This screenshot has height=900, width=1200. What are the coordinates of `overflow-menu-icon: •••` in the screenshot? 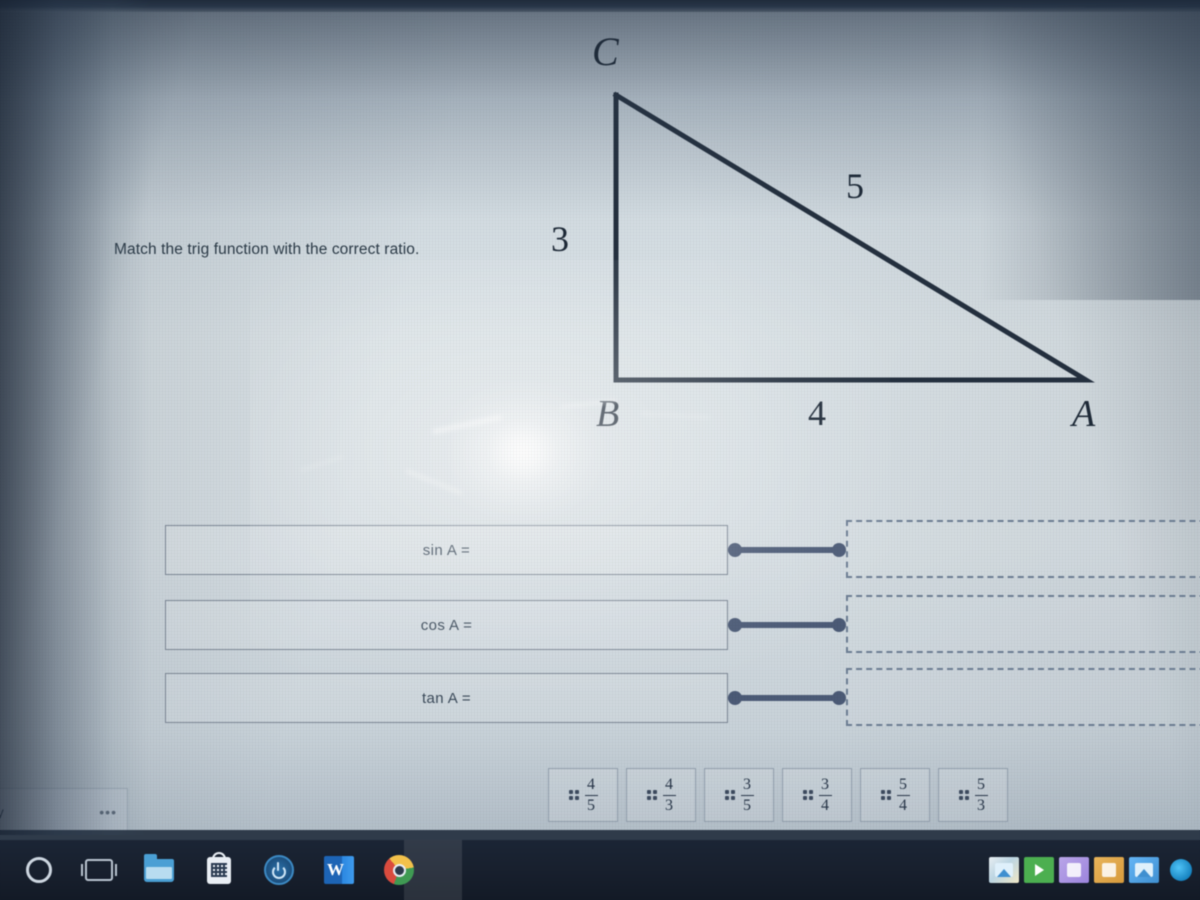 It's located at (108, 812).